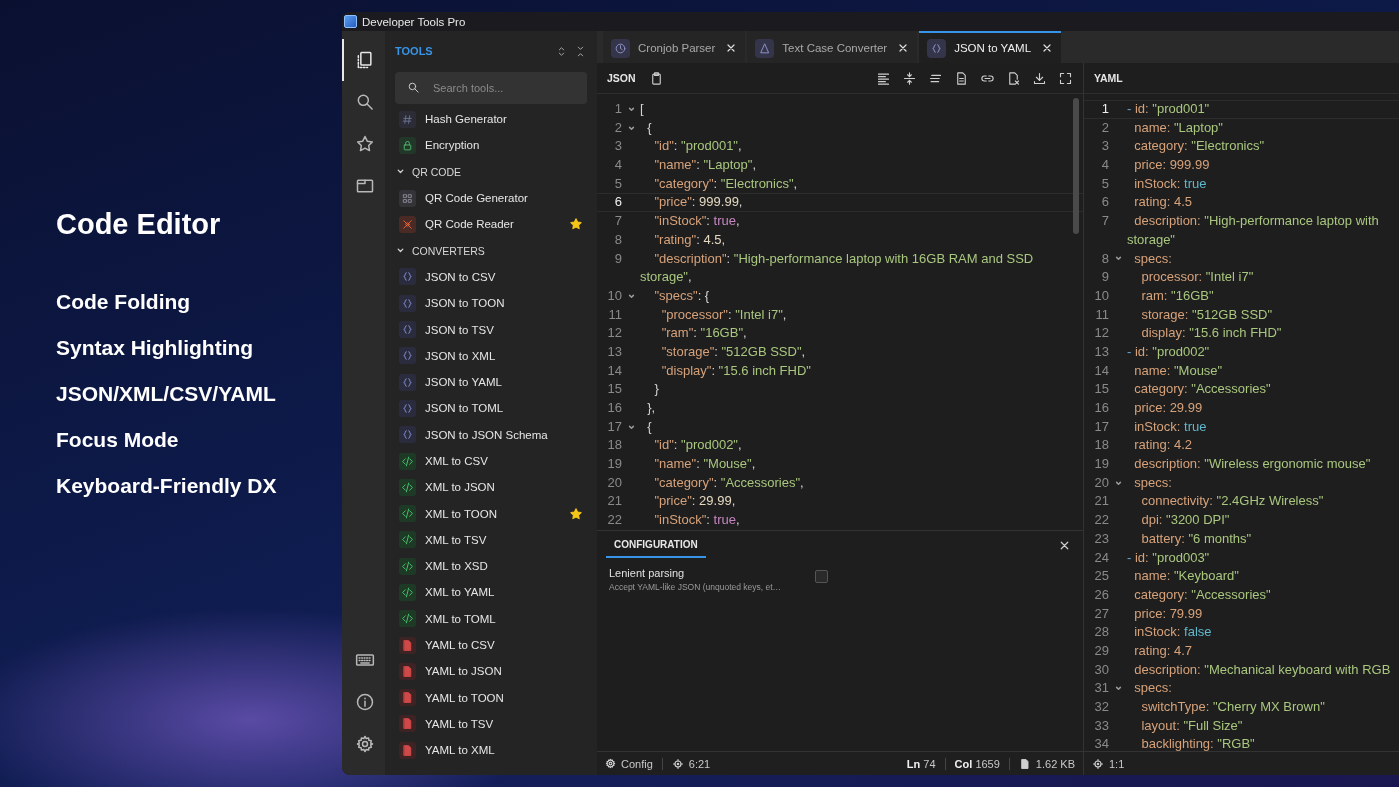 The height and width of the screenshot is (787, 1399). What do you see at coordinates (491, 382) in the screenshot?
I see `tool-item: JSON to YAML` at bounding box center [491, 382].